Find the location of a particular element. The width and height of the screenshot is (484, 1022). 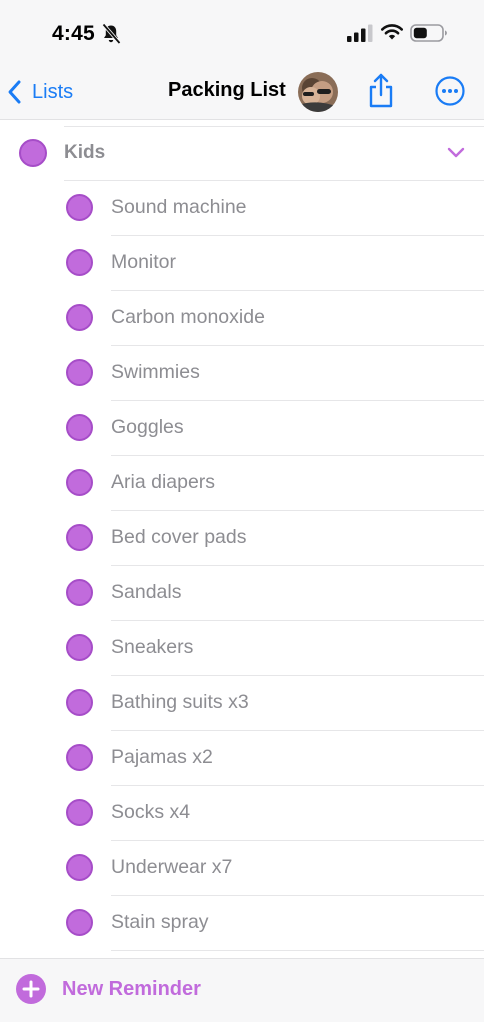

section-header-kids: Kids is located at coordinates (242, 154).